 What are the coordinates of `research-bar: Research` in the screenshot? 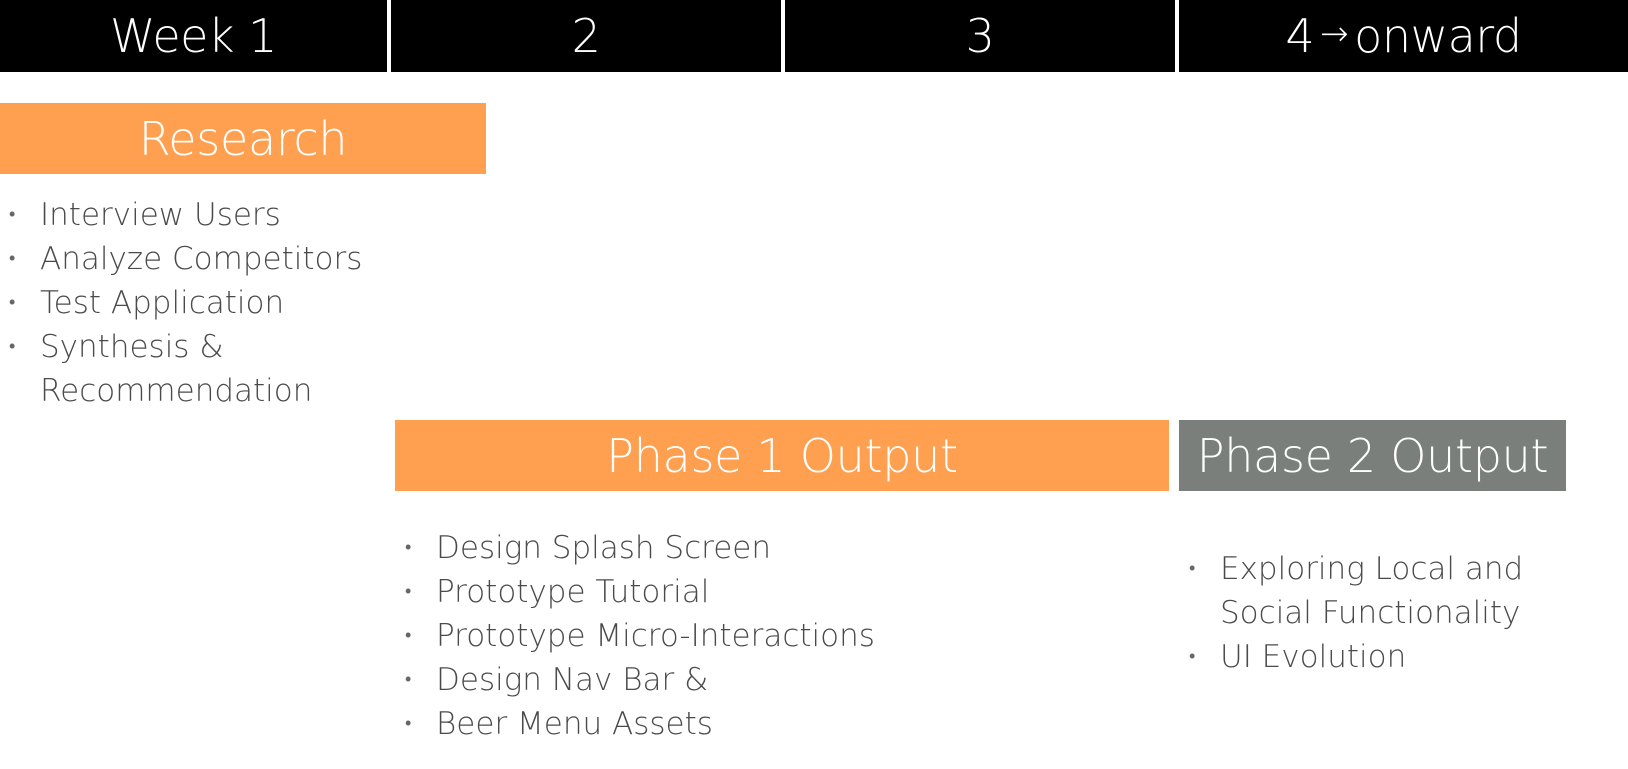 It's located at (243, 138).